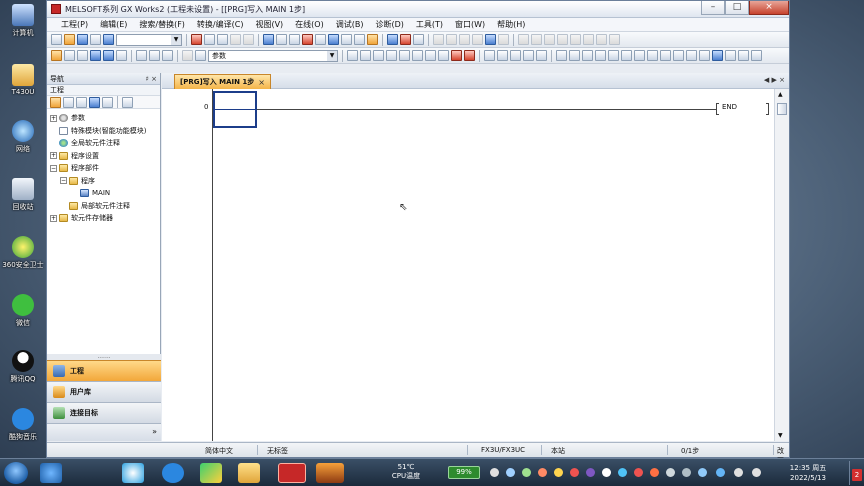  Describe the element at coordinates (443, 55) in the screenshot. I see `vertical-line-icon` at that location.